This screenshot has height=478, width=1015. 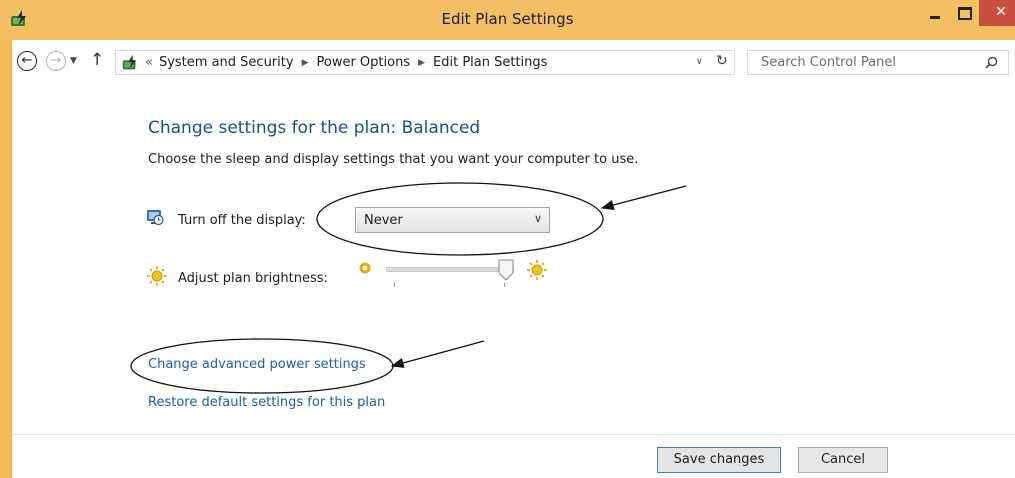 What do you see at coordinates (262, 366) in the screenshot?
I see `annotation-ellipse-advanced` at bounding box center [262, 366].